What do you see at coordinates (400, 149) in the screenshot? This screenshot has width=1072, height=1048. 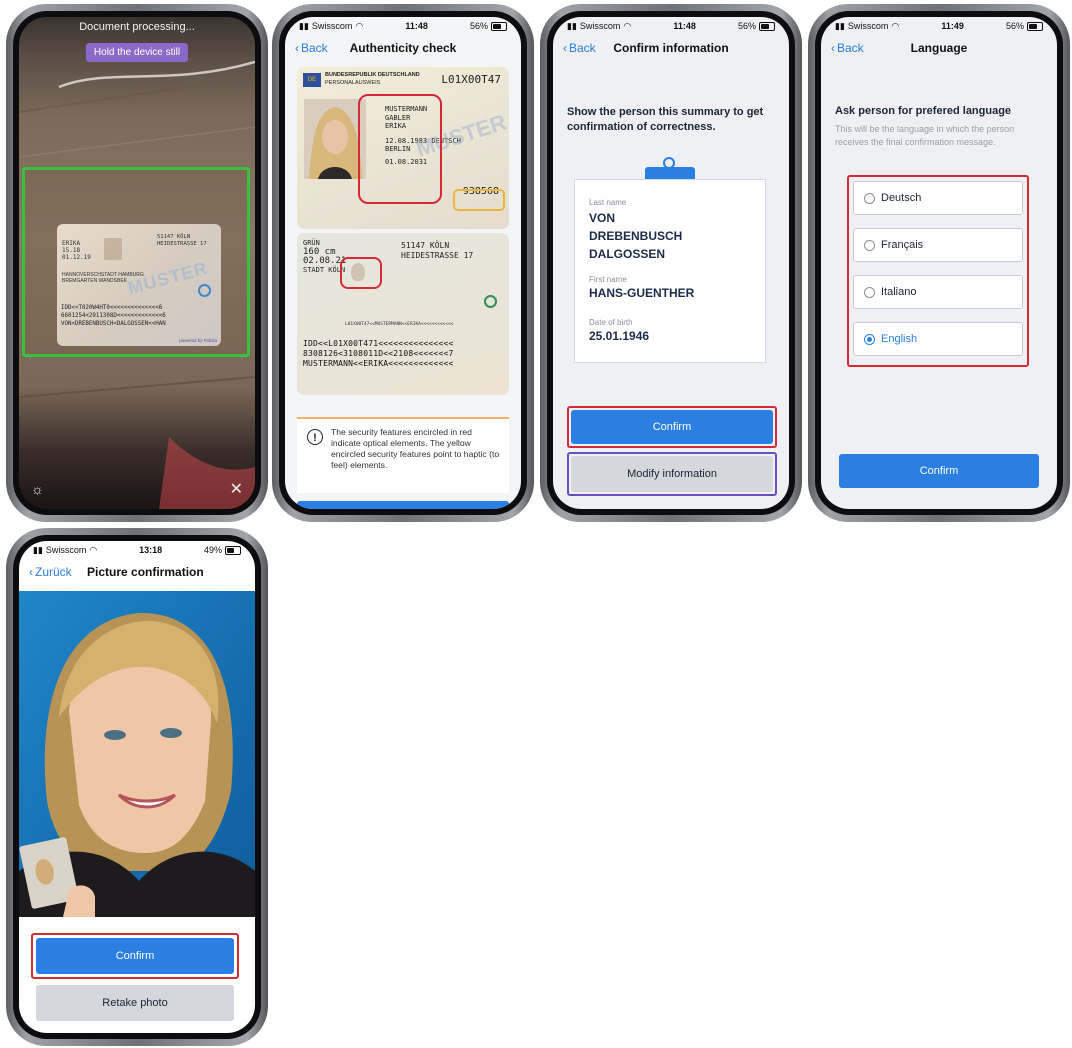 I see `optical-feature-highlight` at bounding box center [400, 149].